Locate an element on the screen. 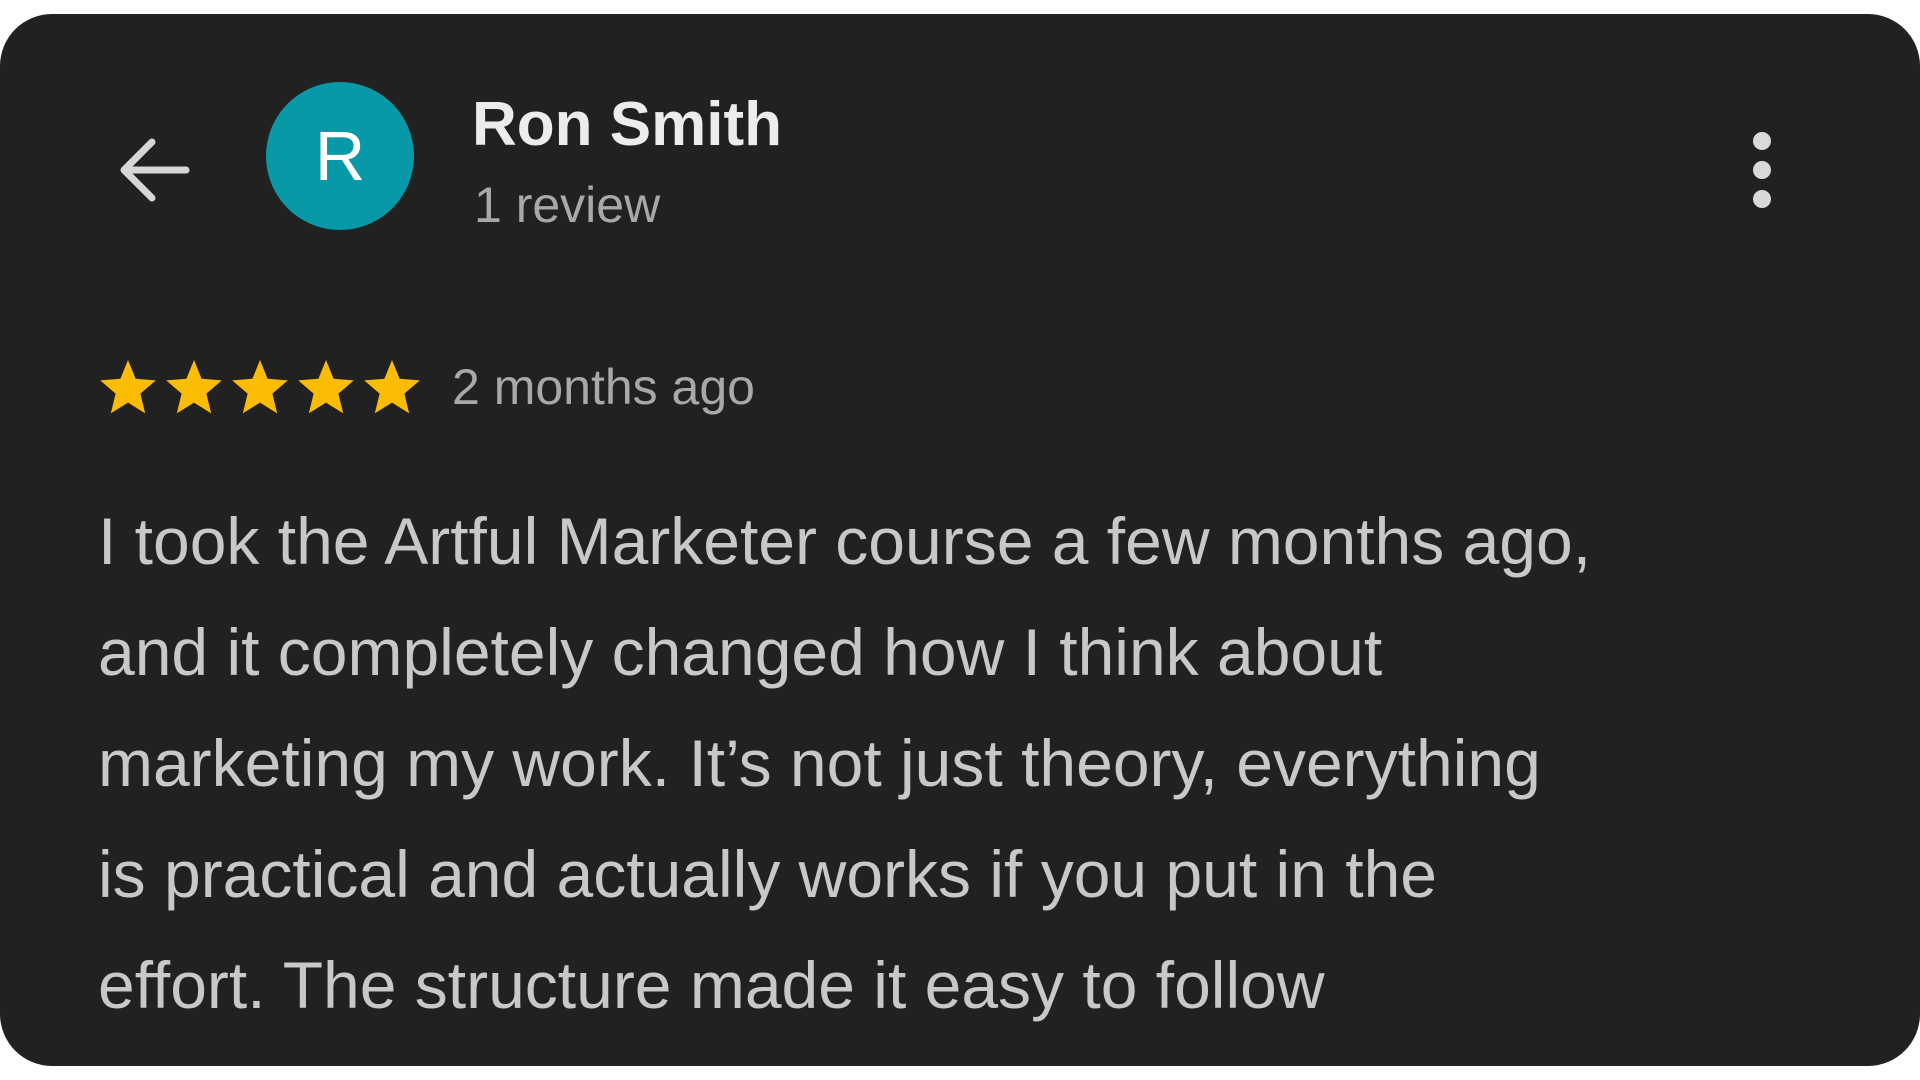 This screenshot has width=1920, height=1080. more-vert-icon is located at coordinates (1762, 141).